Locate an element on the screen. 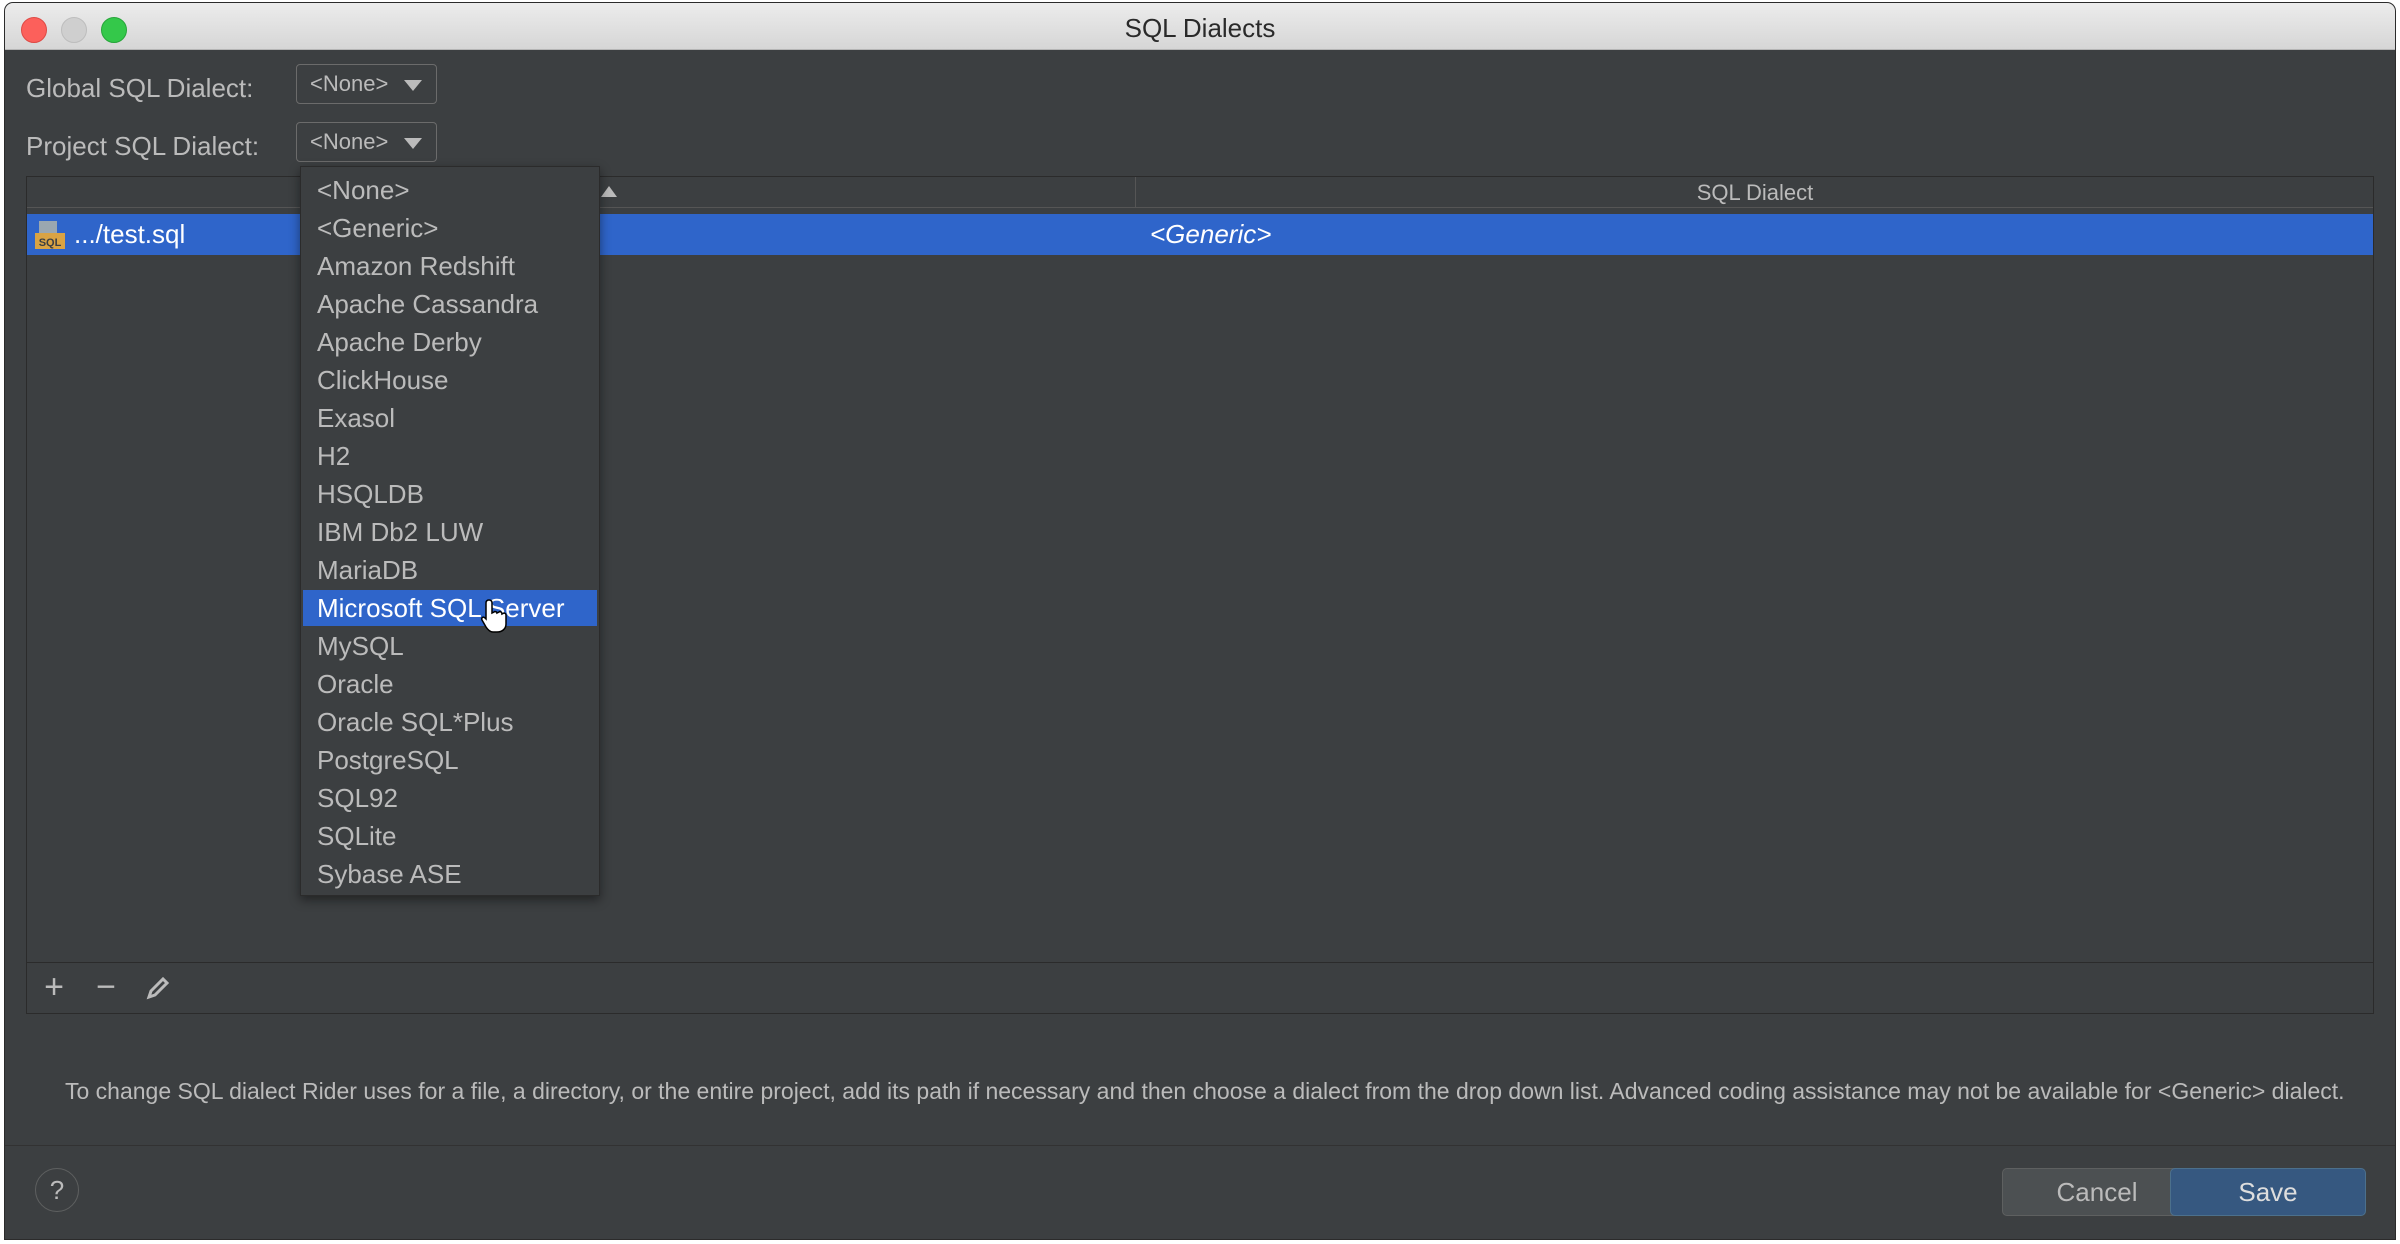 The width and height of the screenshot is (2400, 1244). dropdown-item-apache-cassandra: Apache Cassandra is located at coordinates (450, 304).